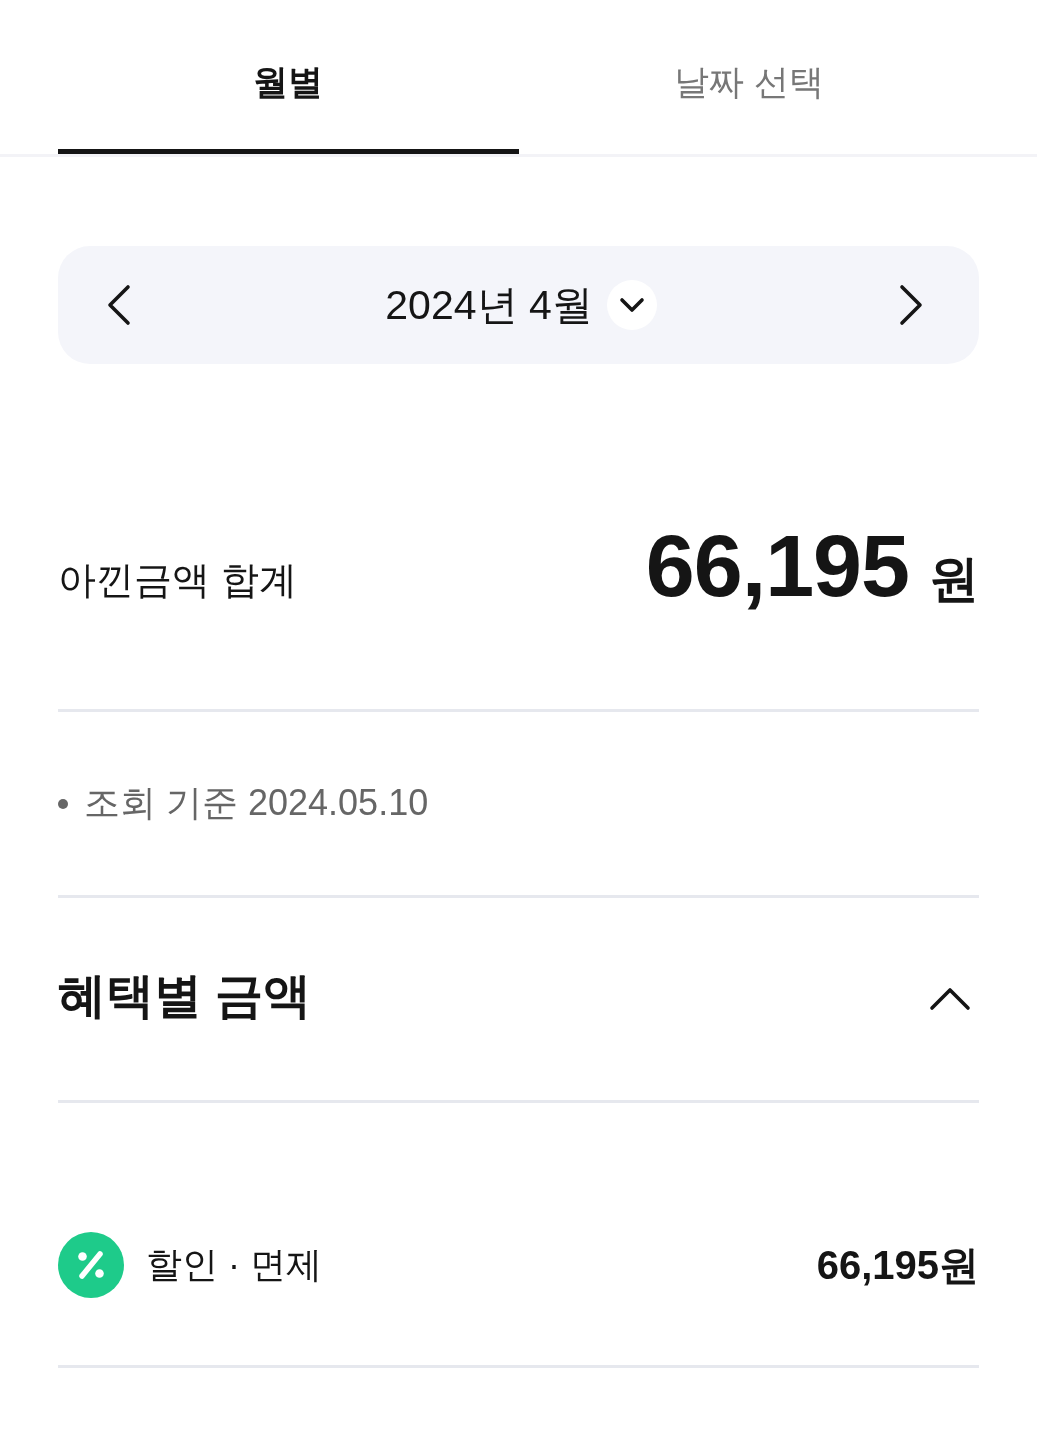 The width and height of the screenshot is (1037, 1440). I want to click on currency-unit: 원, so click(954, 579).